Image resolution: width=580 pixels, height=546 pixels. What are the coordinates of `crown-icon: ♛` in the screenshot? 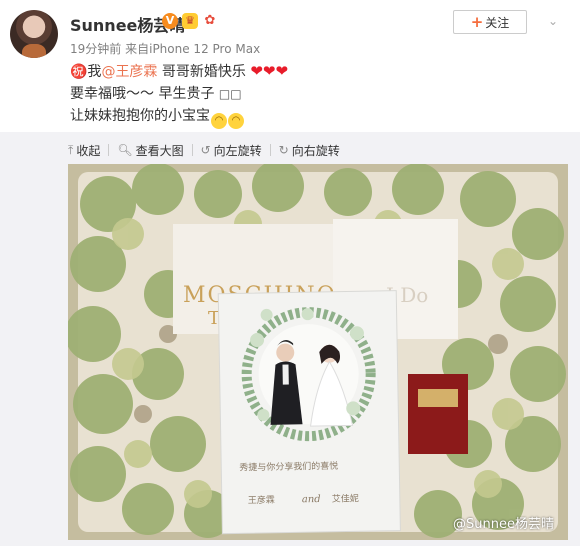 It's located at (190, 21).